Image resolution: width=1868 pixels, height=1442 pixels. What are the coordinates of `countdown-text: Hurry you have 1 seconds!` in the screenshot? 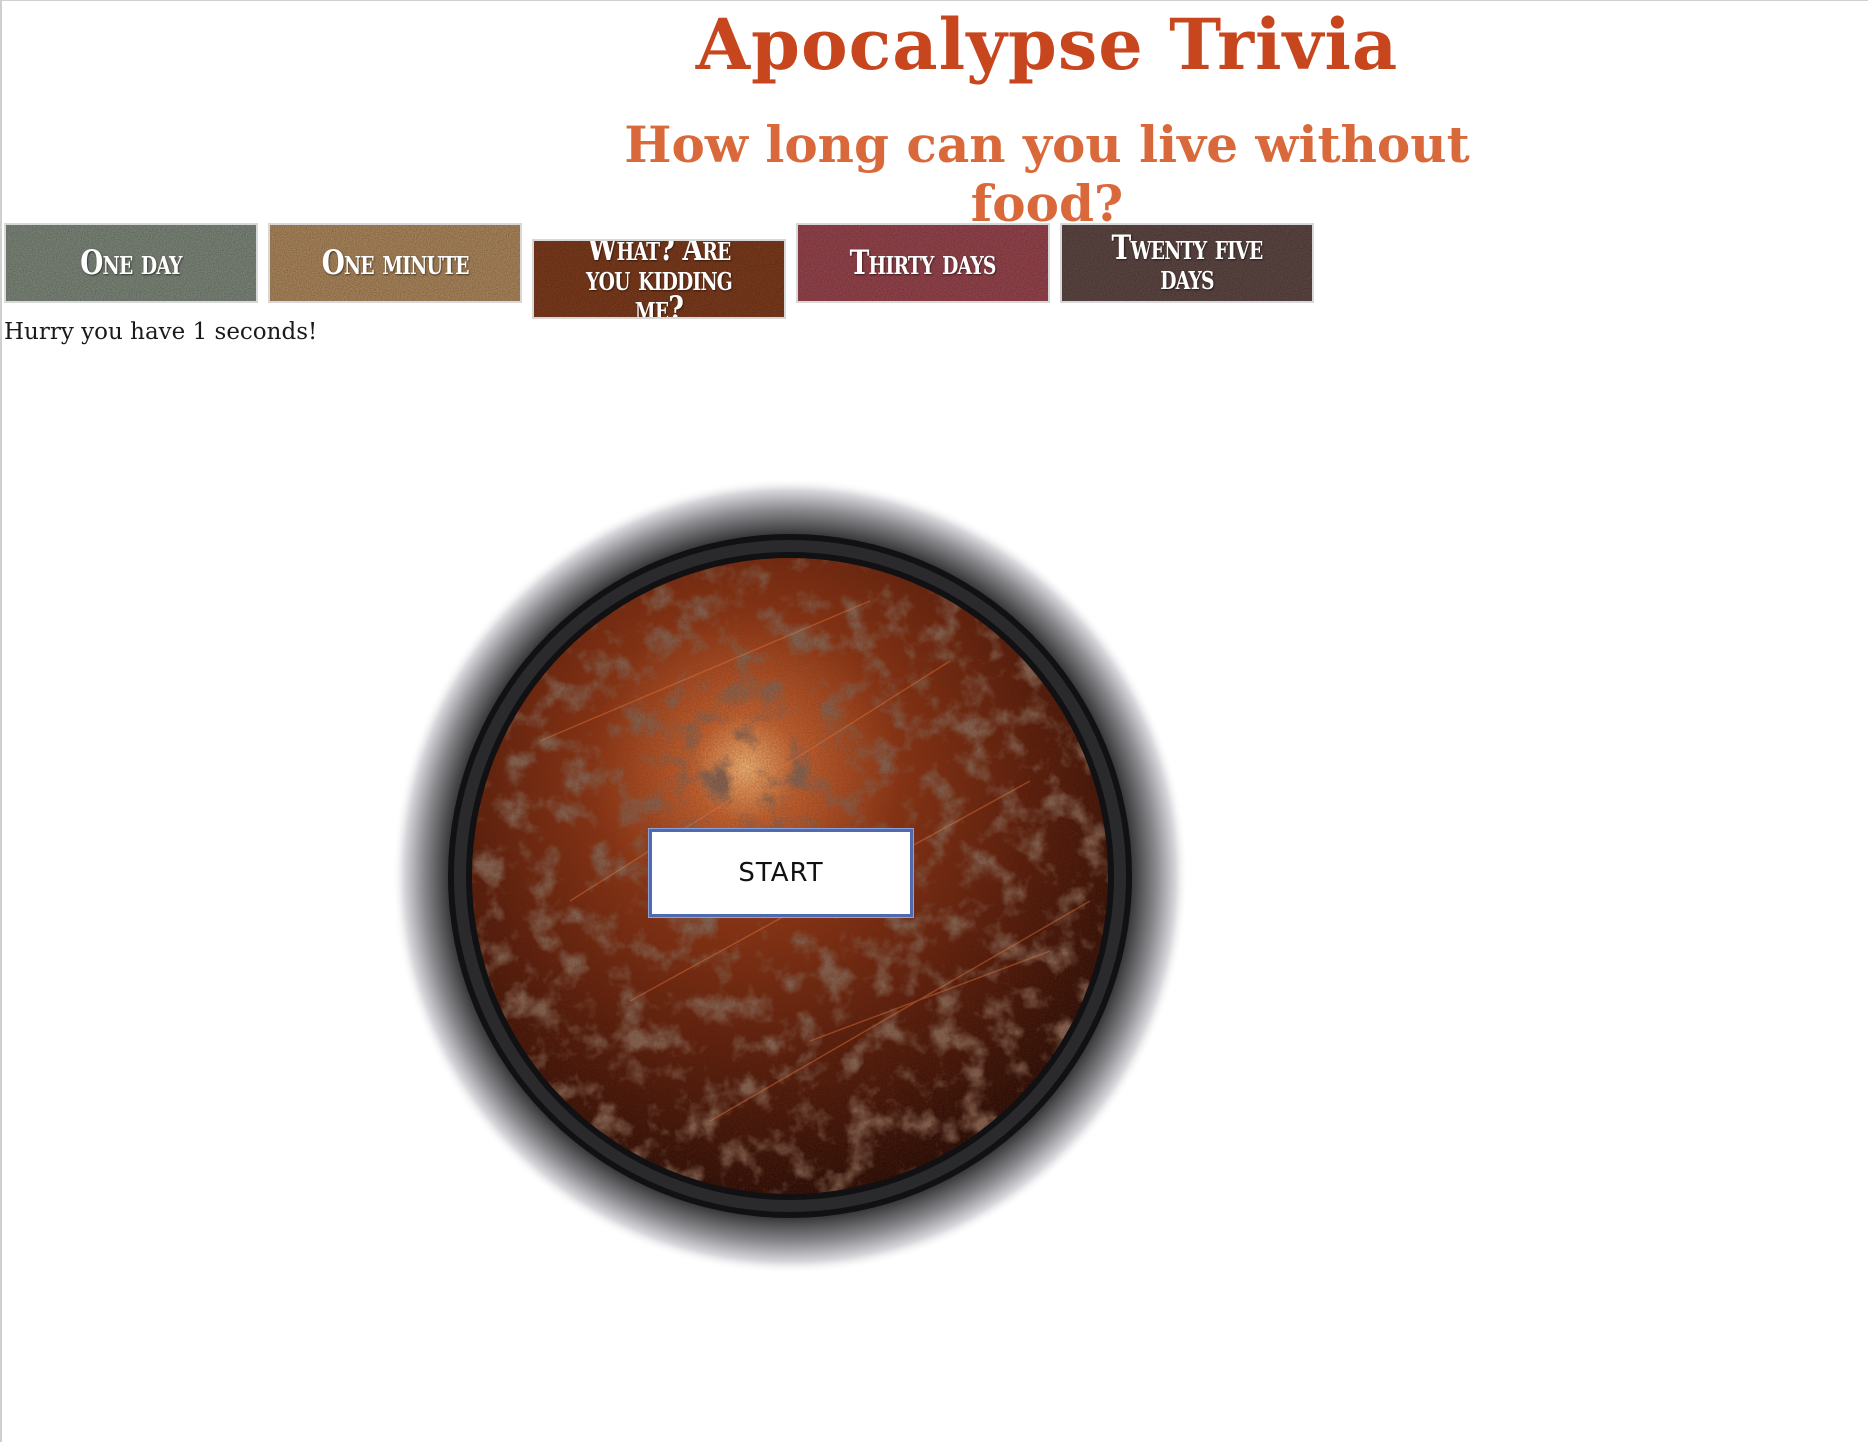 It's located at (161, 332).